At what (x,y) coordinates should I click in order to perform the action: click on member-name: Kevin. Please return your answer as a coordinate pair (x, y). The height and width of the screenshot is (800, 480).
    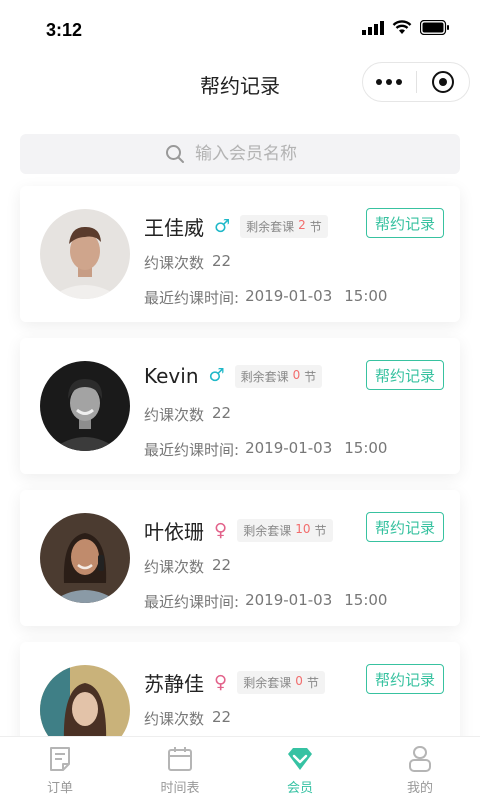
    Looking at the image, I should click on (171, 376).